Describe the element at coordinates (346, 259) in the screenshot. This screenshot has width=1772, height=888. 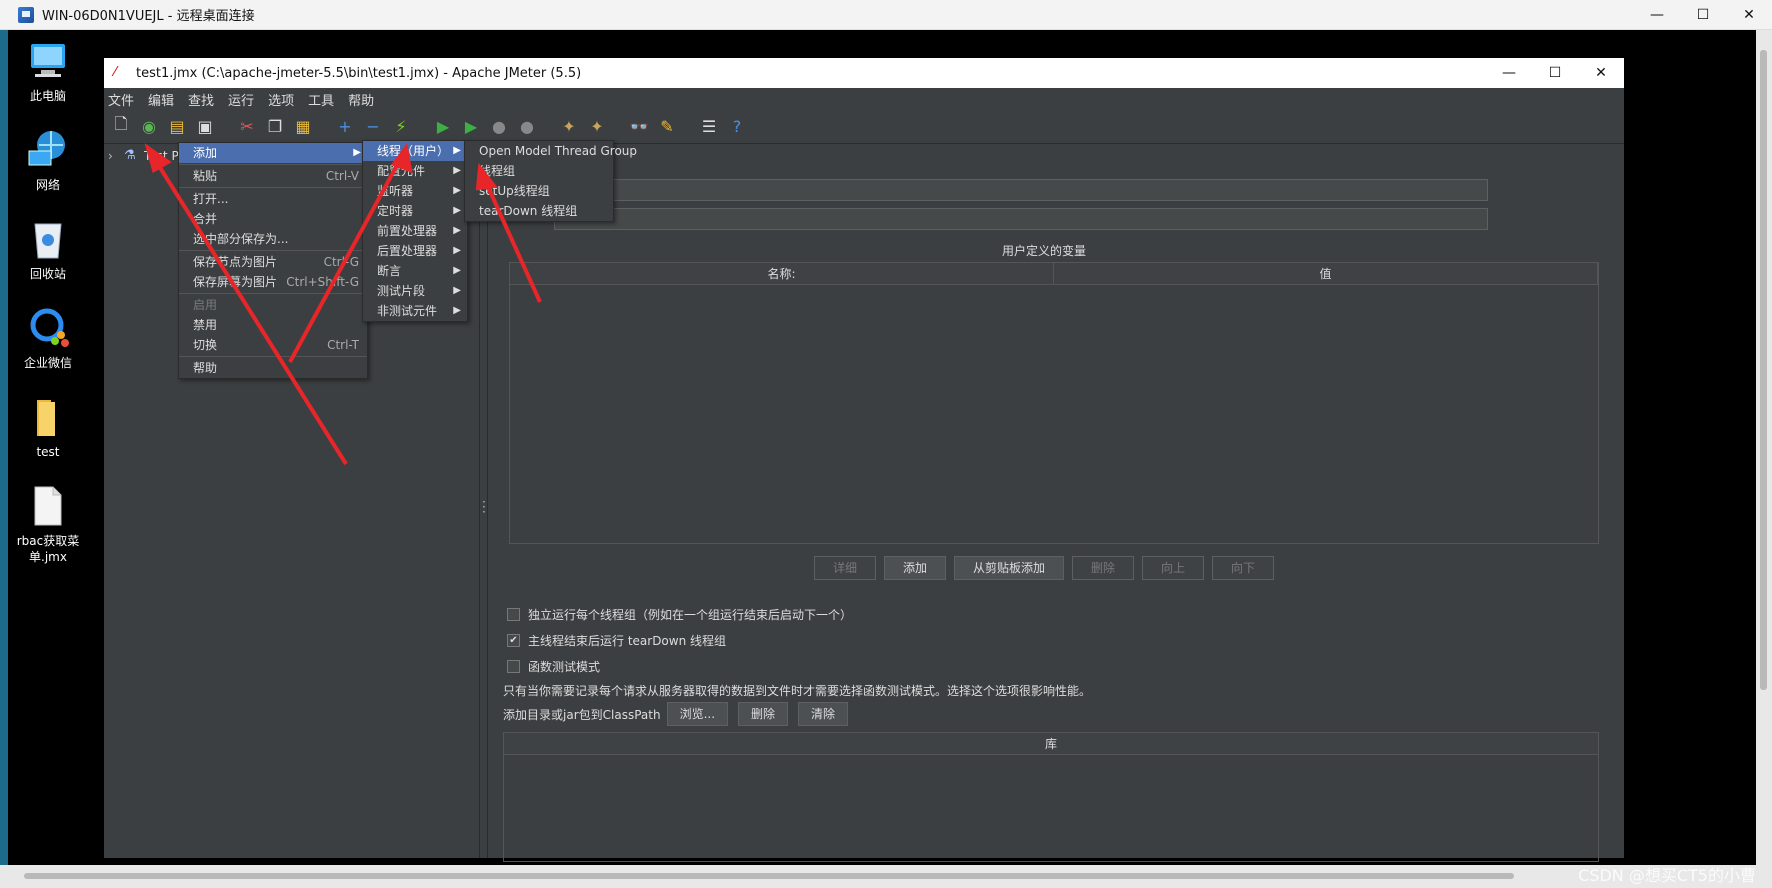
I see `arrow-to-threads` at that location.